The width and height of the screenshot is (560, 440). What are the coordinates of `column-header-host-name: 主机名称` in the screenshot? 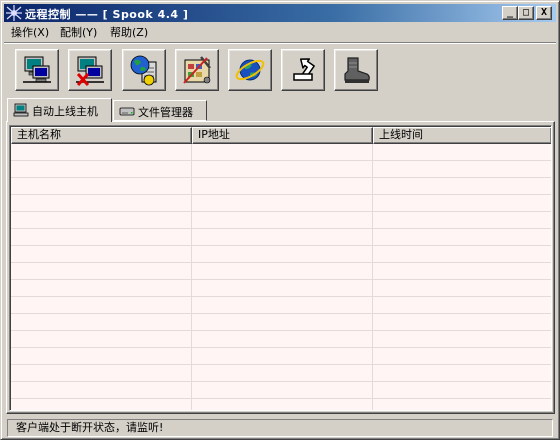 It's located at (101, 135).